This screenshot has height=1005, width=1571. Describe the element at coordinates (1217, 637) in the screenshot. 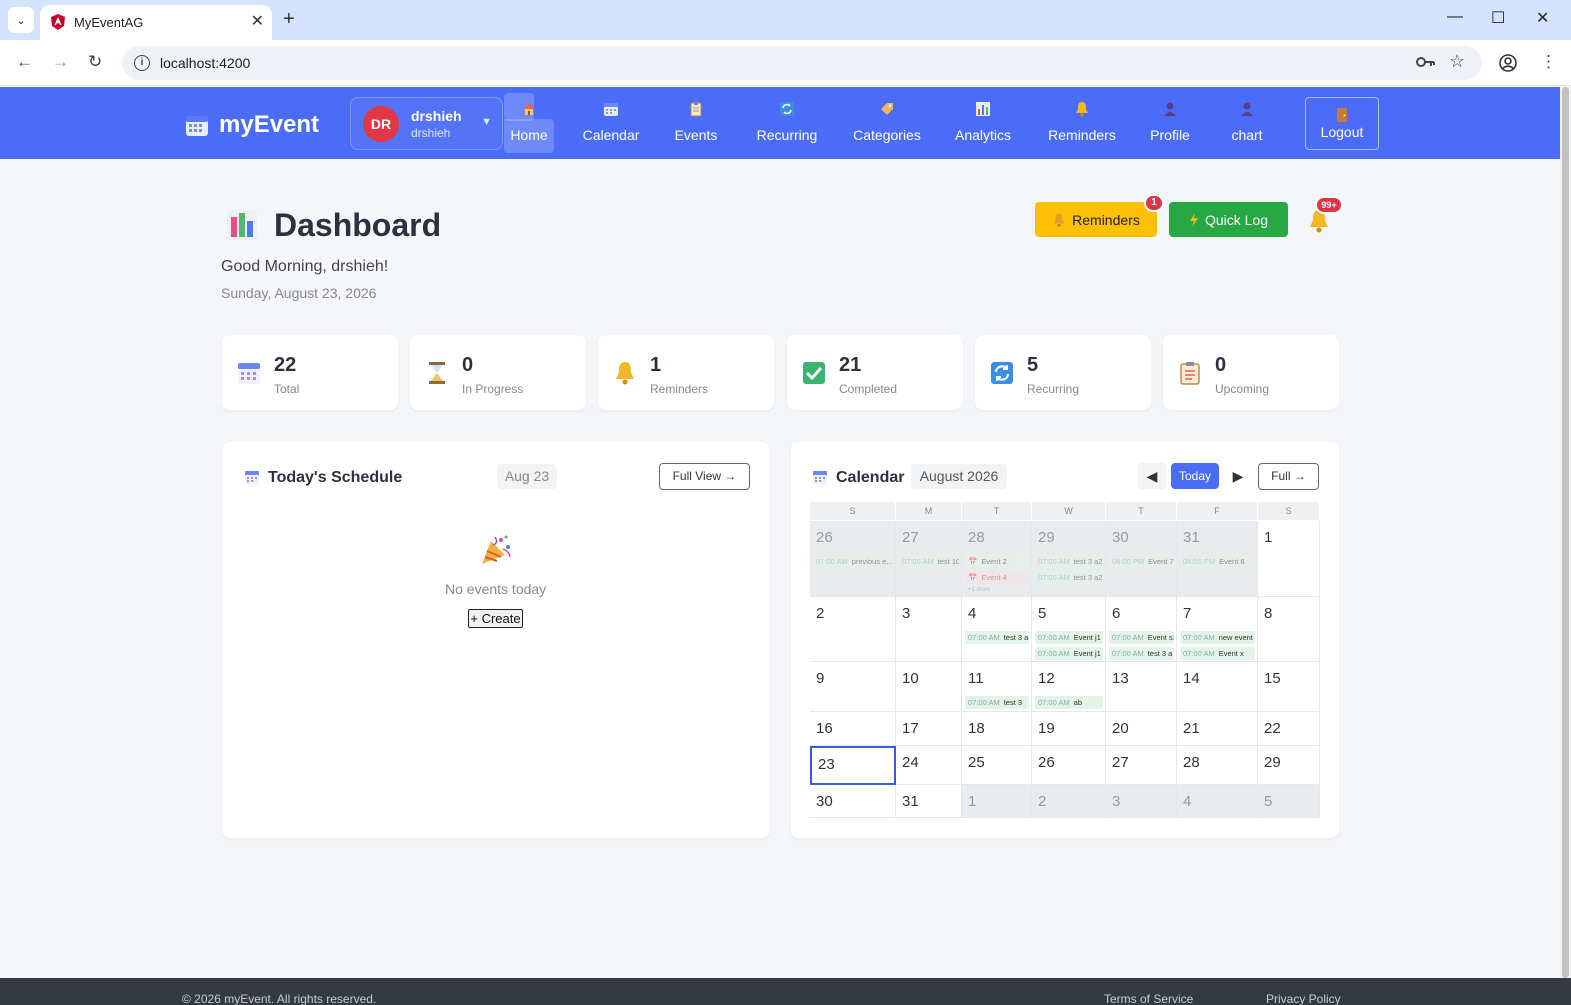

I see `calendar-event: 07:00 AM new event` at that location.